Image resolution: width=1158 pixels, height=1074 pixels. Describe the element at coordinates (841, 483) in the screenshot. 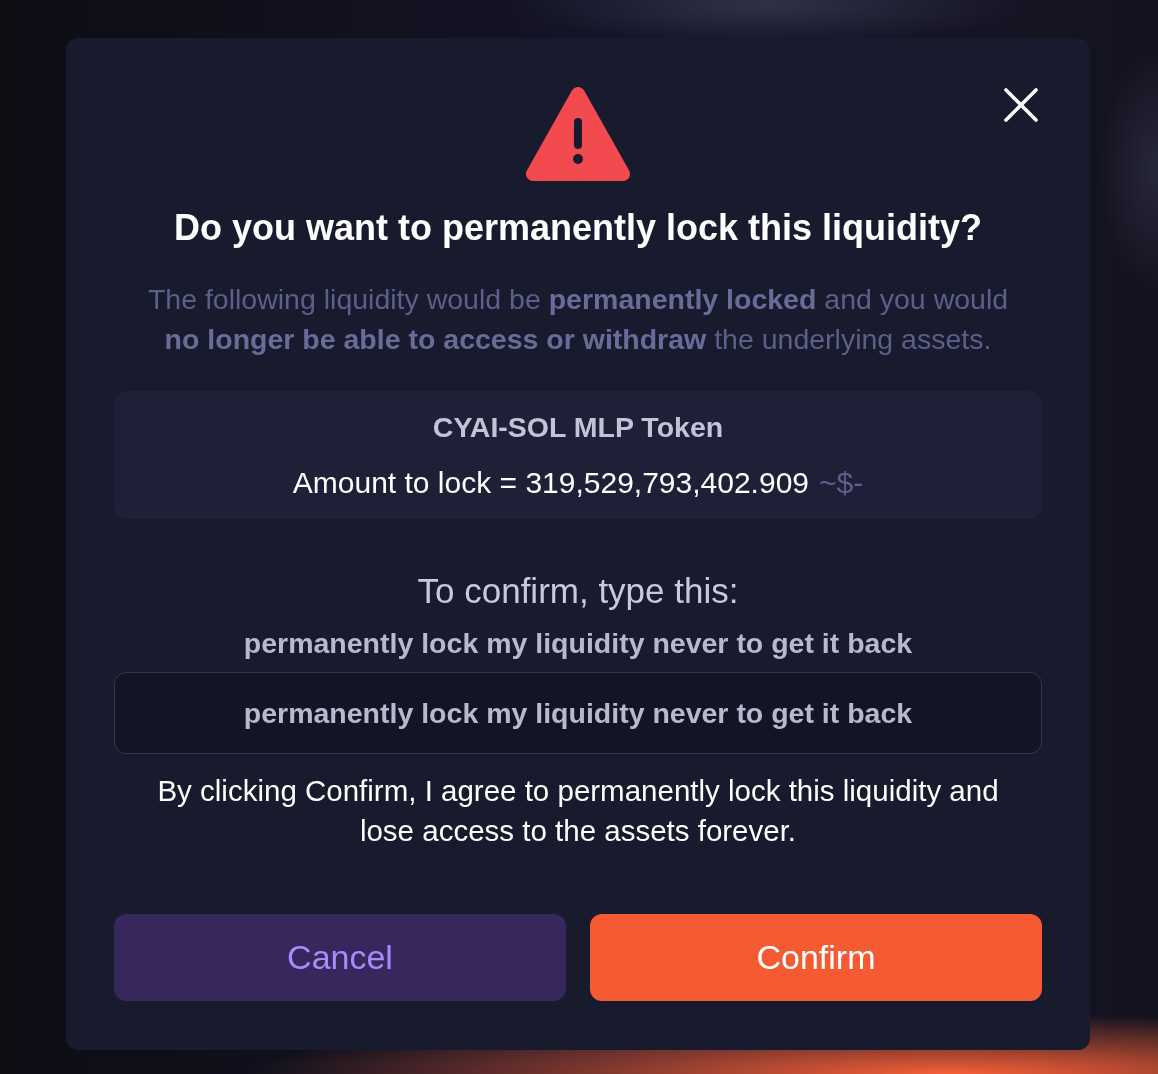

I see `usd-value: ~$-` at that location.